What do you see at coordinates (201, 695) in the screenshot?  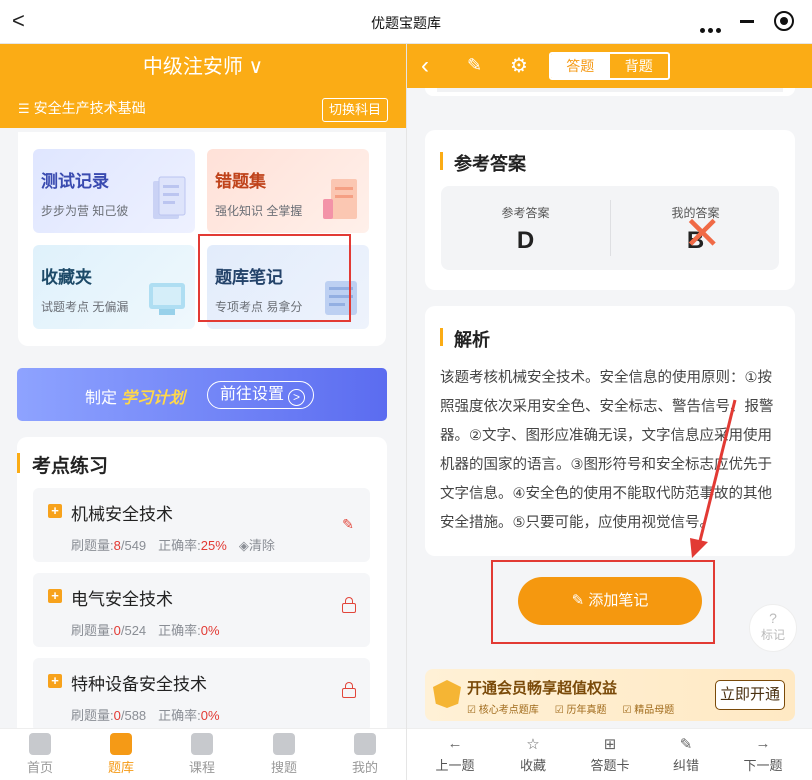 I see `practice-item: + 特种设备安全技术 刷题量:0/588 正确率:0%` at bounding box center [201, 695].